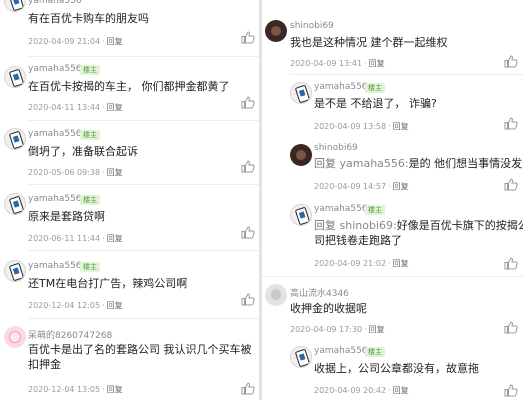 This screenshot has width=523, height=400. I want to click on comment-text: 回复 yamaha556:是的 他们想当事情没发生, so click(418, 163).